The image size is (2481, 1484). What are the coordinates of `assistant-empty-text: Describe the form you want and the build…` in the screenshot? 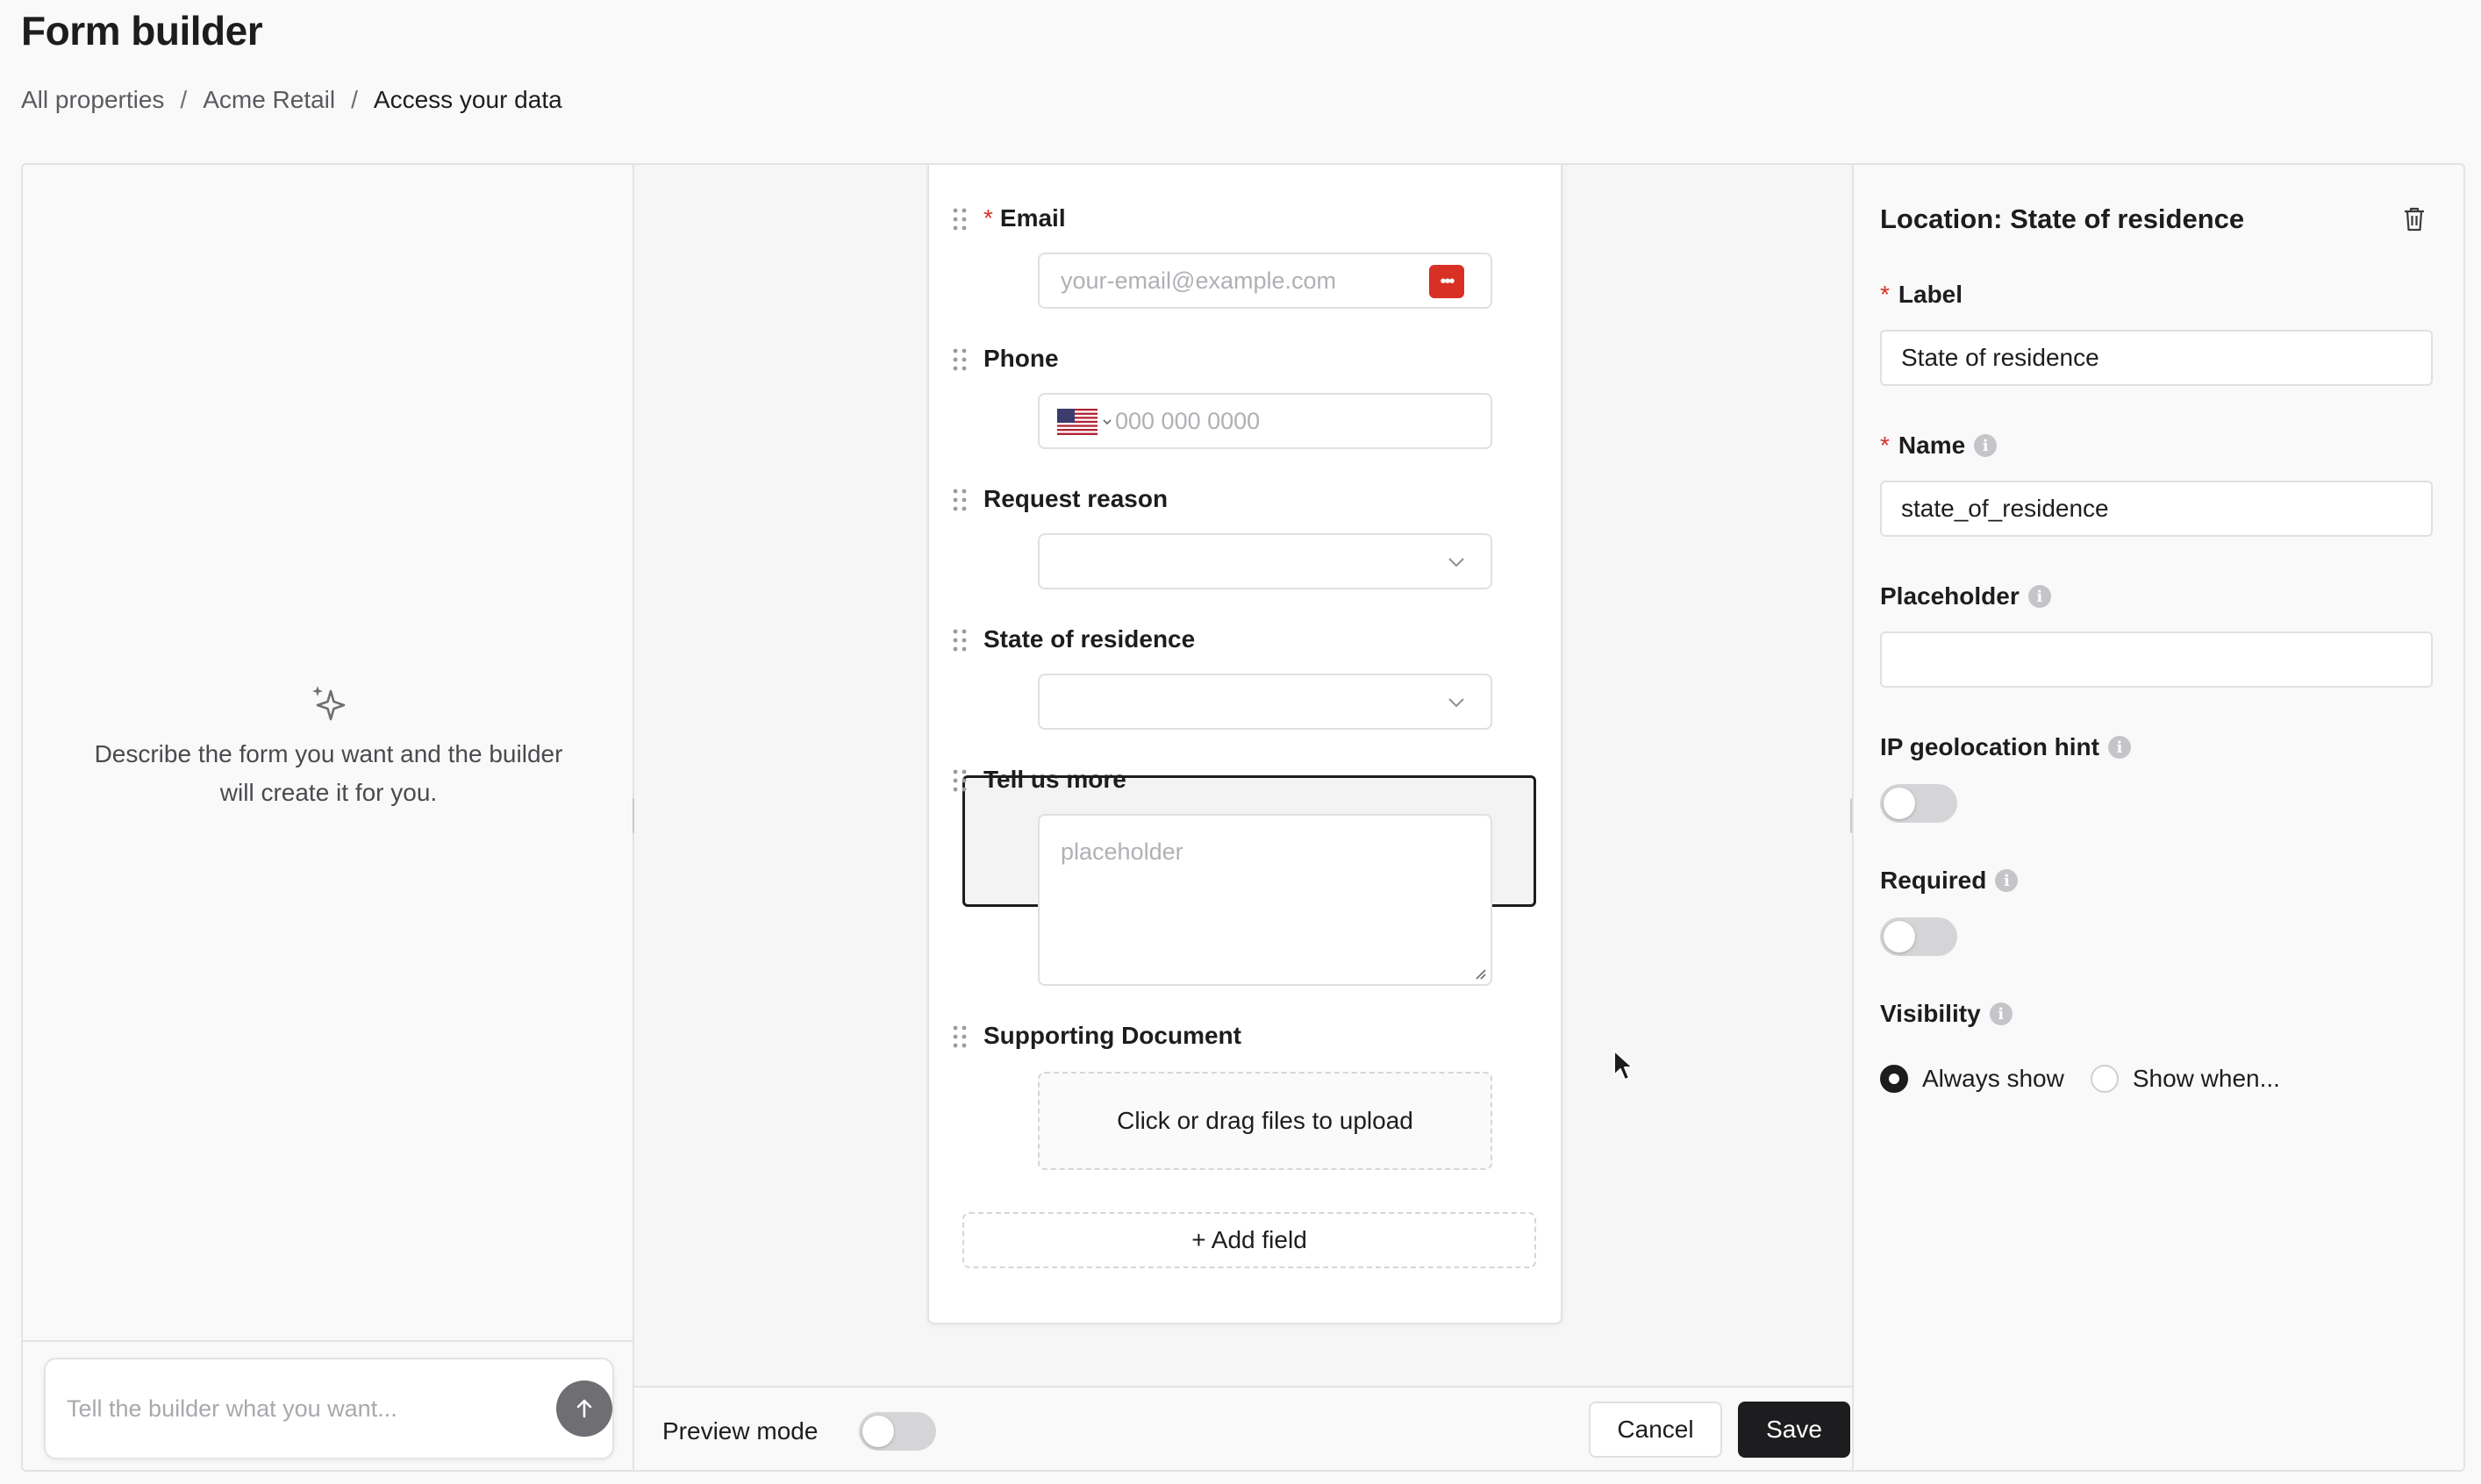 It's located at (329, 753).